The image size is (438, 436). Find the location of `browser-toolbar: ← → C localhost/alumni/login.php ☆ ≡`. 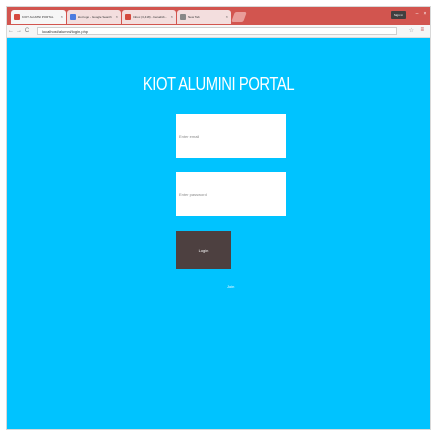

browser-toolbar: ← → C localhost/alumni/login.php ☆ ≡ is located at coordinates (218, 31).